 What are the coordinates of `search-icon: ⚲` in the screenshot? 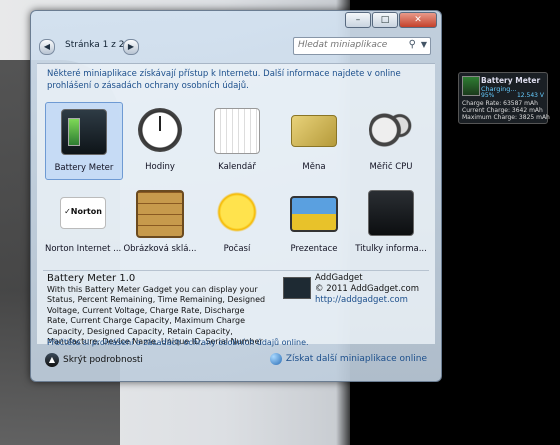 It's located at (412, 44).